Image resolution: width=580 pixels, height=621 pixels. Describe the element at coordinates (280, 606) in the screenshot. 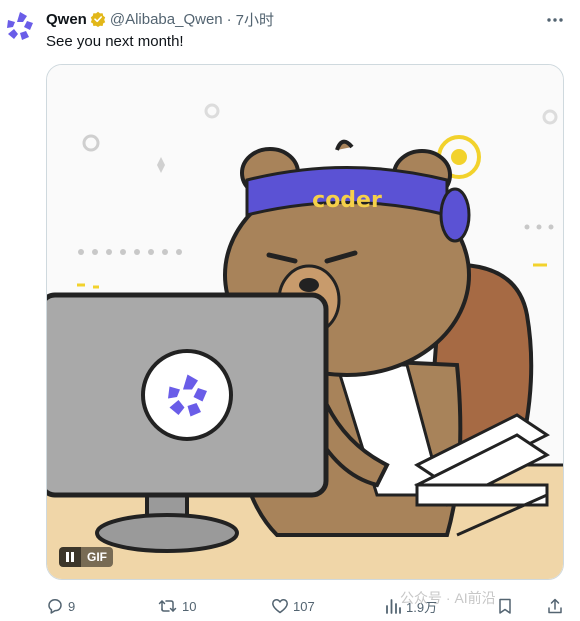

I see `heart-icon` at that location.